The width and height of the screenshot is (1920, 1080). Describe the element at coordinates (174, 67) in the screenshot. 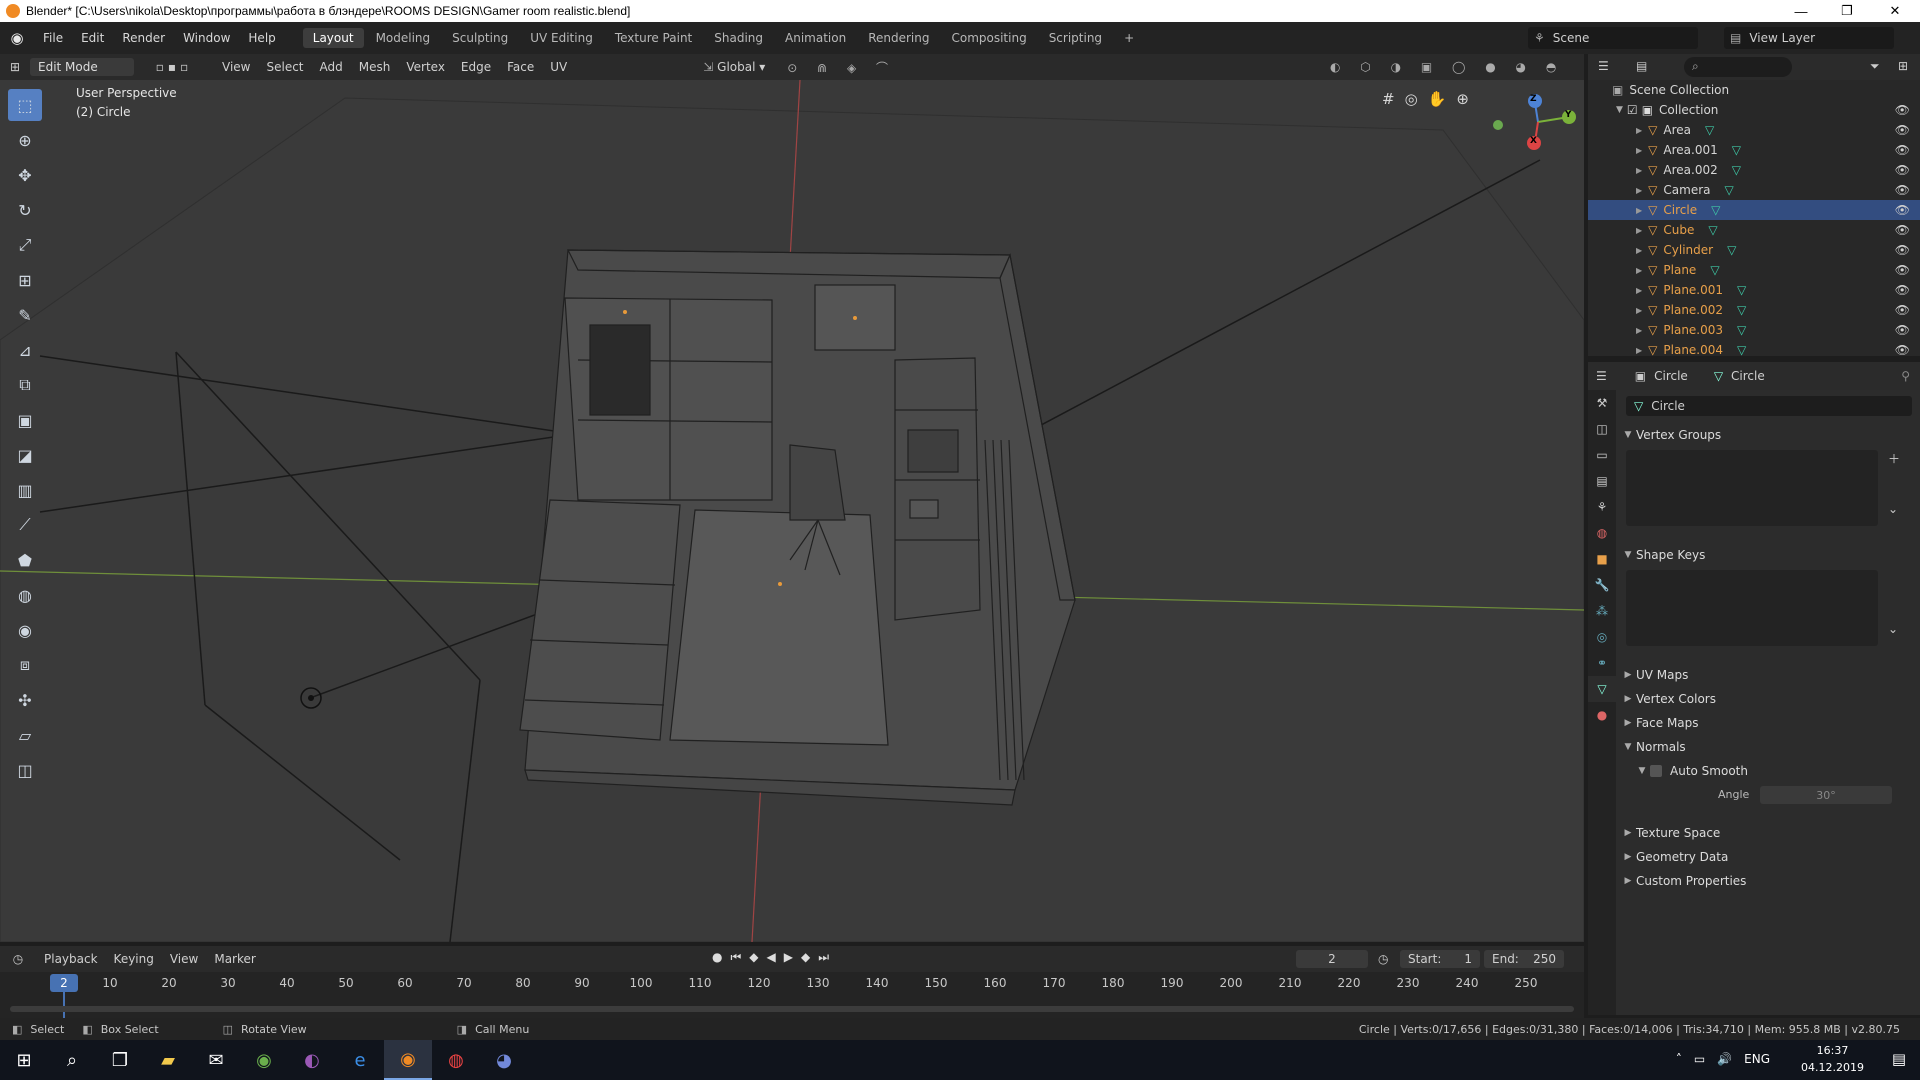

I see `select-mode-icons: ▫▪▫` at that location.